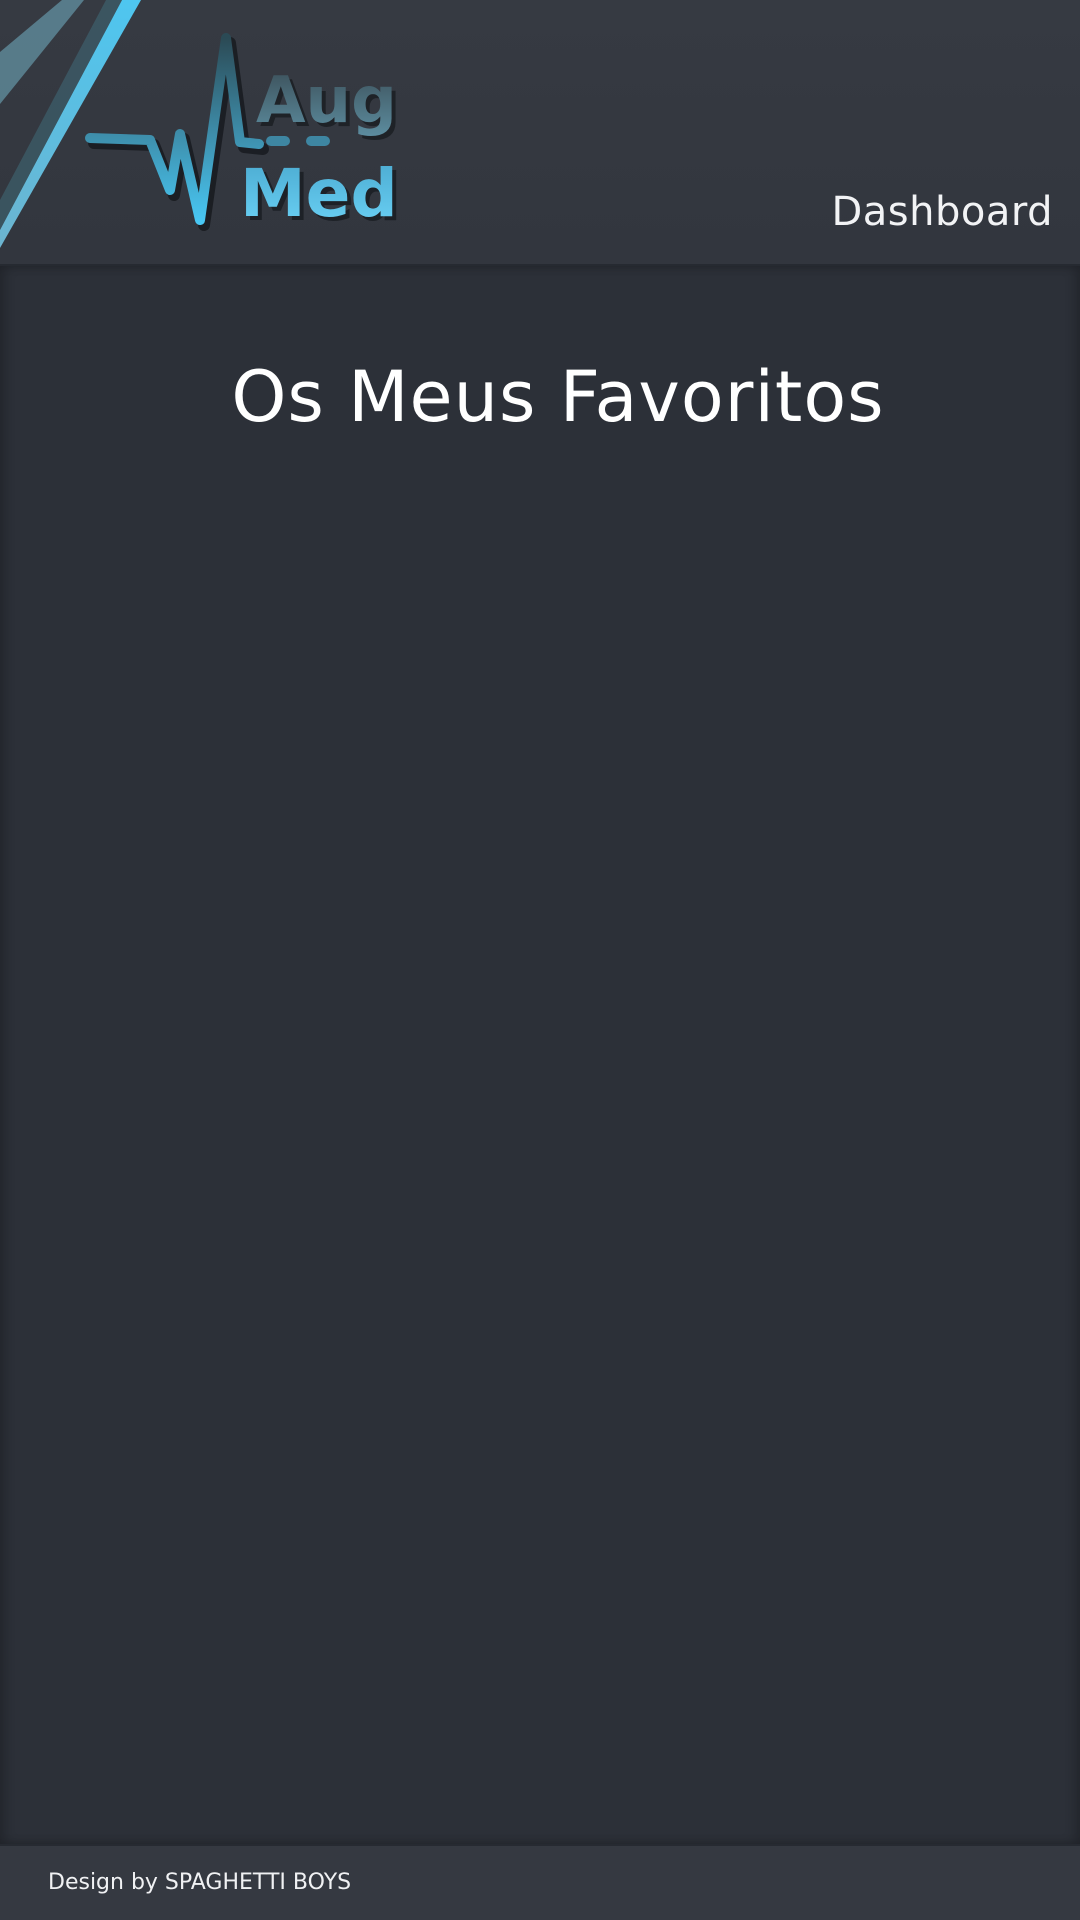 This screenshot has height=1920, width=1080. What do you see at coordinates (200, 1882) in the screenshot?
I see `footer-credit: Design by SPAGHETTI BOYS` at bounding box center [200, 1882].